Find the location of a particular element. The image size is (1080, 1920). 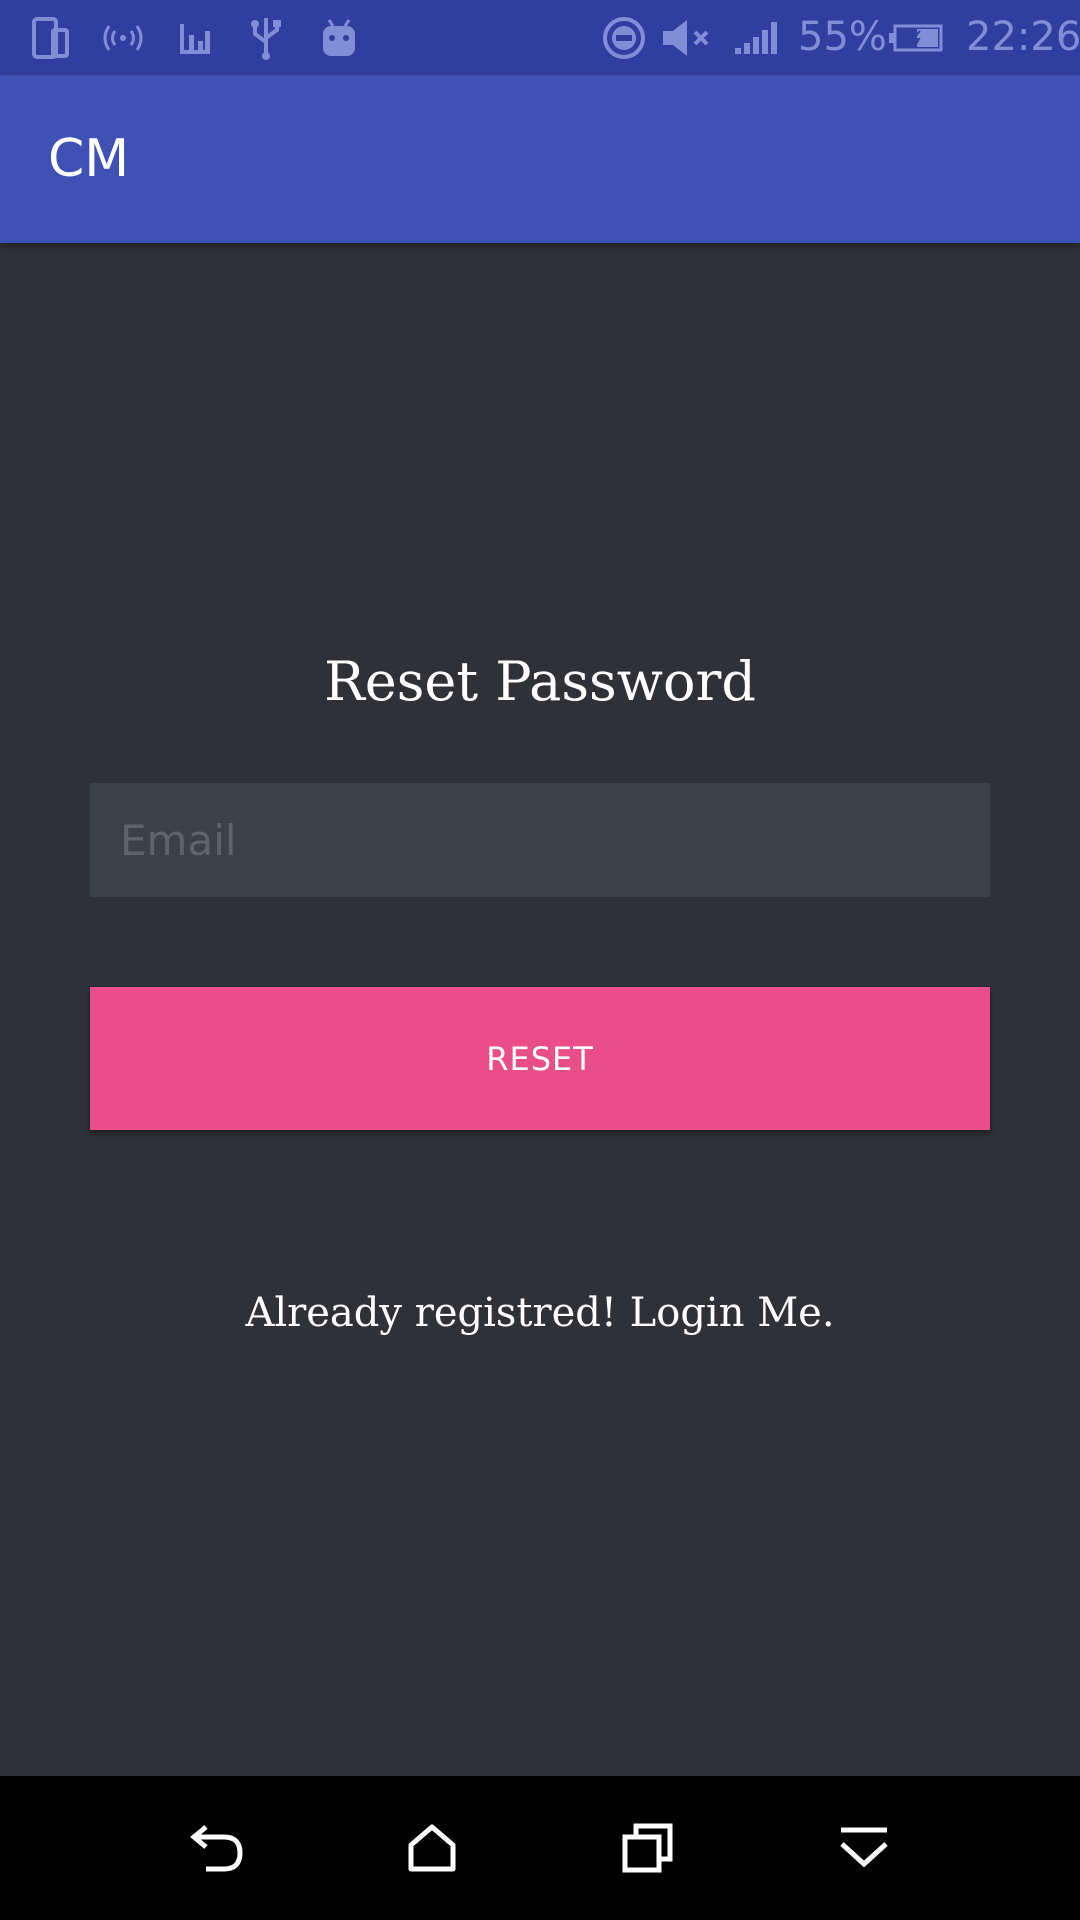

clock: 22:26 is located at coordinates (1023, 37).